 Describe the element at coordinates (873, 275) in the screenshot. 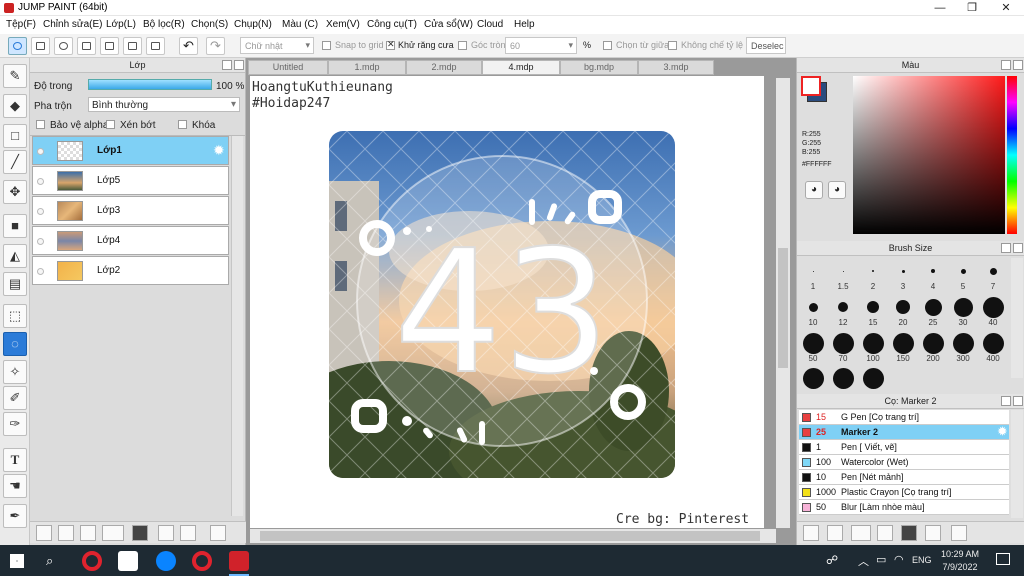

I see `brush-size-option: 2` at that location.